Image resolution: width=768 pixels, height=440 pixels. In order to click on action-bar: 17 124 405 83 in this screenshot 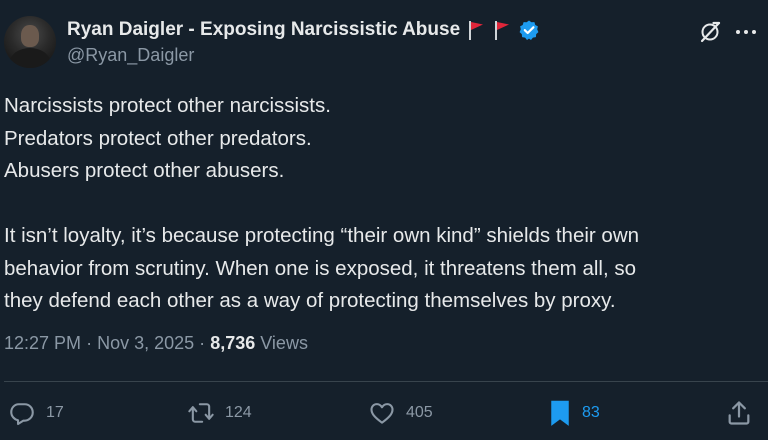, I will do `click(384, 413)`.